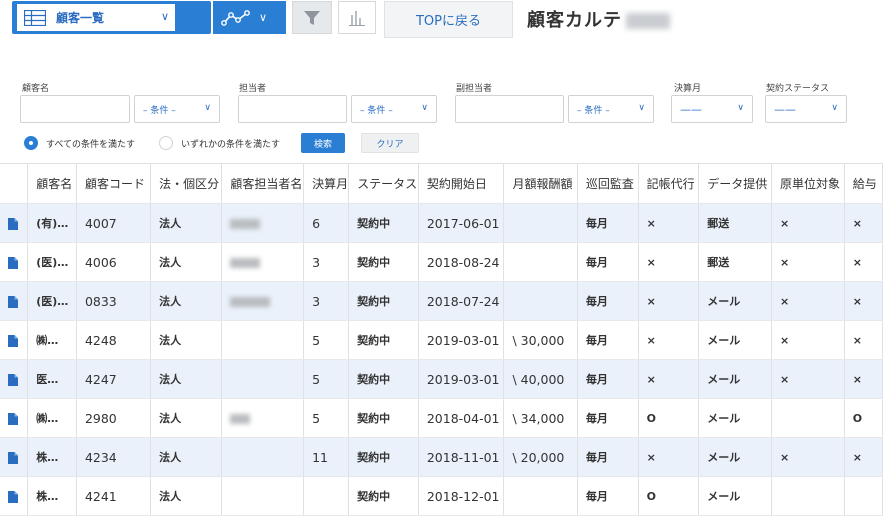 This screenshot has width=883, height=516. I want to click on customer-code-cell: 4248, so click(114, 340).